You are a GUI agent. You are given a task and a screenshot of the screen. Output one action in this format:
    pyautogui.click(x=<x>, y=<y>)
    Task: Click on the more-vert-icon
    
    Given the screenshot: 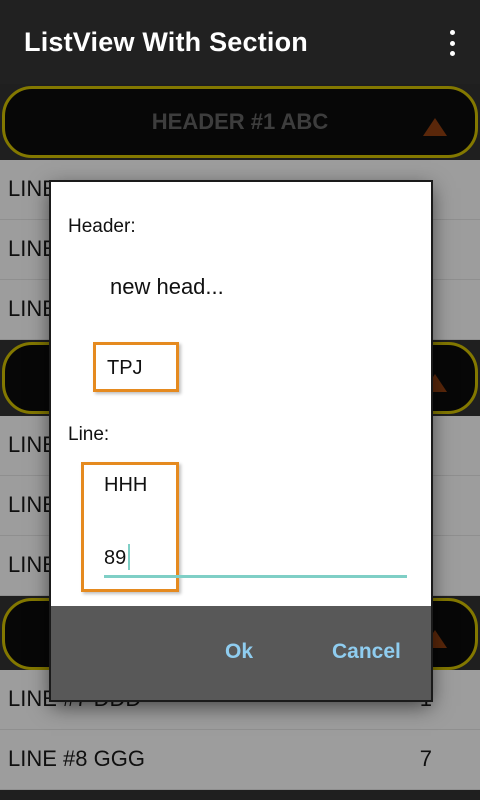 What is the action you would take?
    pyautogui.click(x=452, y=43)
    